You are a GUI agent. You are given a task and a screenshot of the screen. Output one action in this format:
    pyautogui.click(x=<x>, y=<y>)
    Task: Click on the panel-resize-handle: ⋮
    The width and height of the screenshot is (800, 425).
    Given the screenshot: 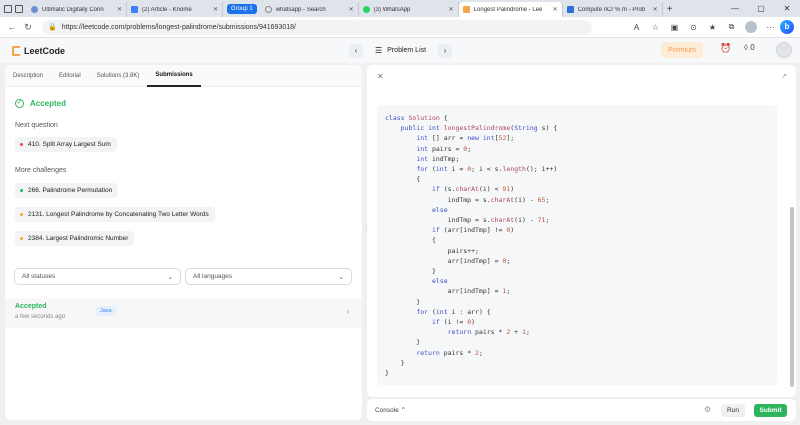 What is the action you would take?
    pyautogui.click(x=366, y=231)
    